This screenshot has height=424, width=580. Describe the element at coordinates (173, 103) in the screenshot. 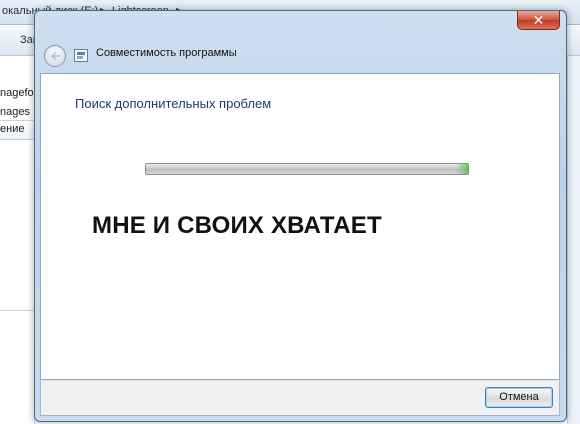

I see `page-heading: Поиск дополнительных проблем` at that location.